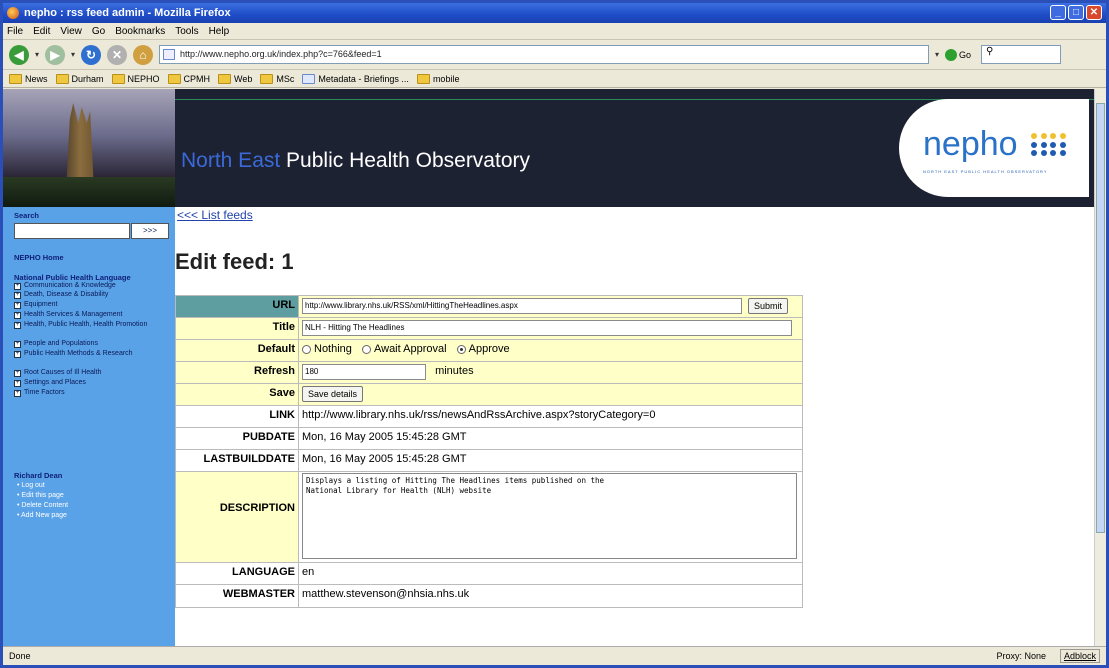  Describe the element at coordinates (127, 13) in the screenshot. I see `window-title: nepho : rss feed admin - Mozilla Firefox` at that location.